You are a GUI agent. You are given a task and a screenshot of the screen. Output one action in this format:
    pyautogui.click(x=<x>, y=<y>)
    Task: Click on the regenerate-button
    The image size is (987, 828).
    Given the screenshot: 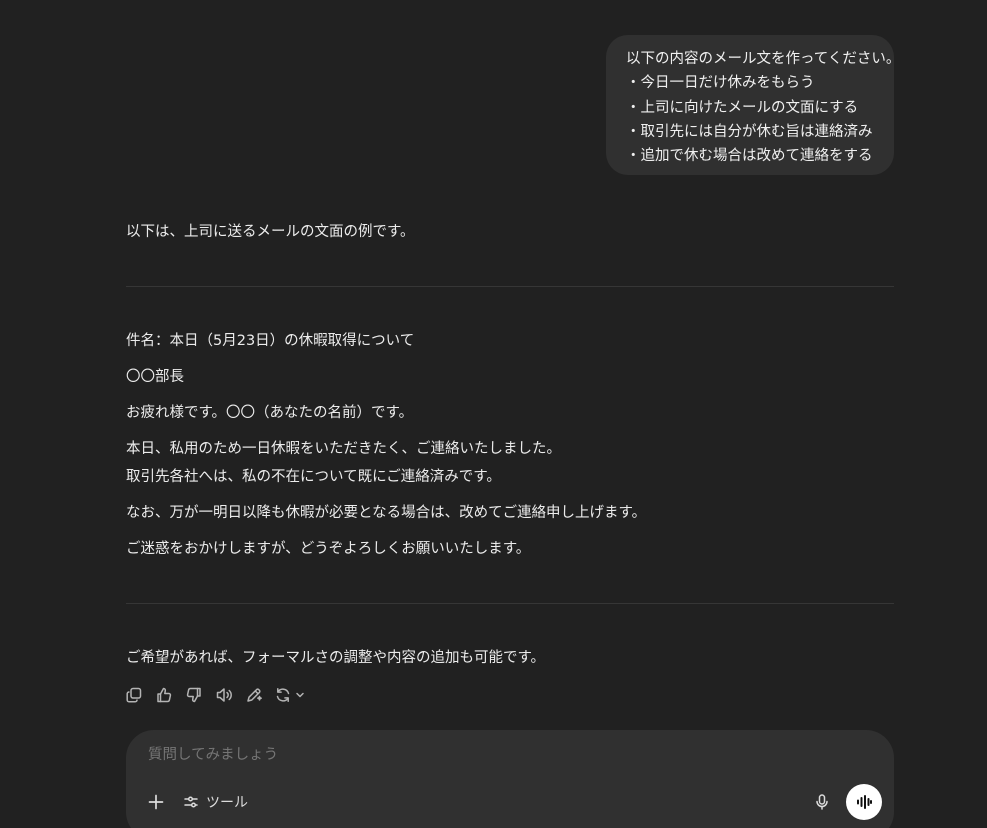 What is the action you would take?
    pyautogui.click(x=291, y=695)
    